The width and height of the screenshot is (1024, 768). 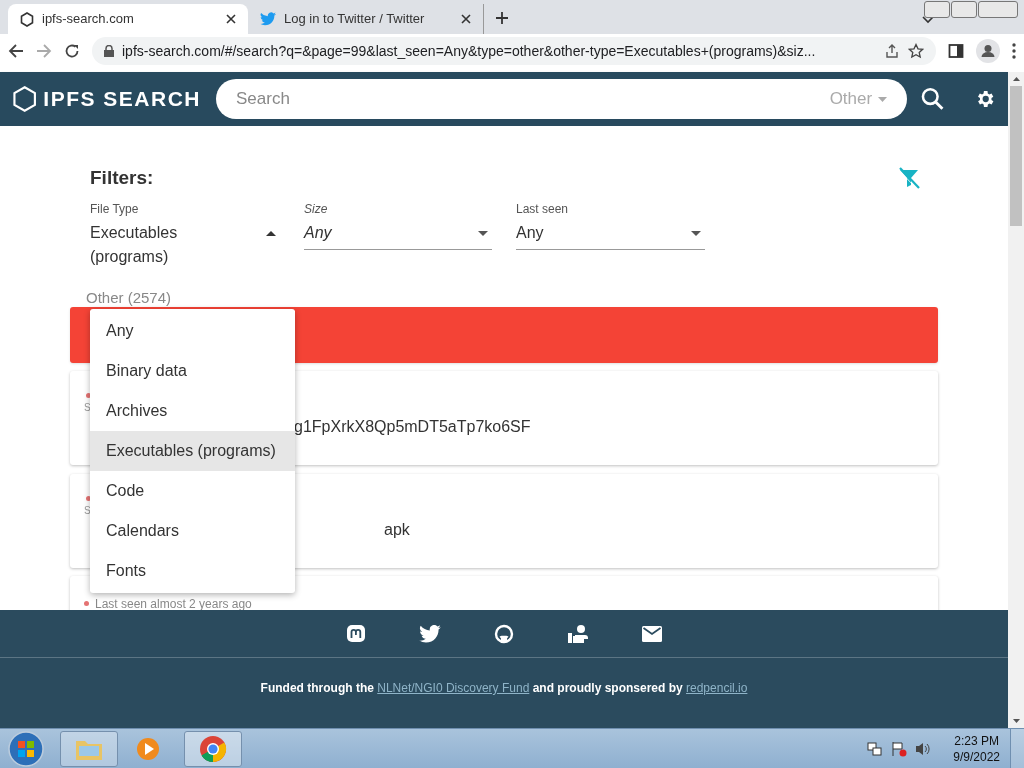 I want to click on chrome-icon, so click(x=213, y=748).